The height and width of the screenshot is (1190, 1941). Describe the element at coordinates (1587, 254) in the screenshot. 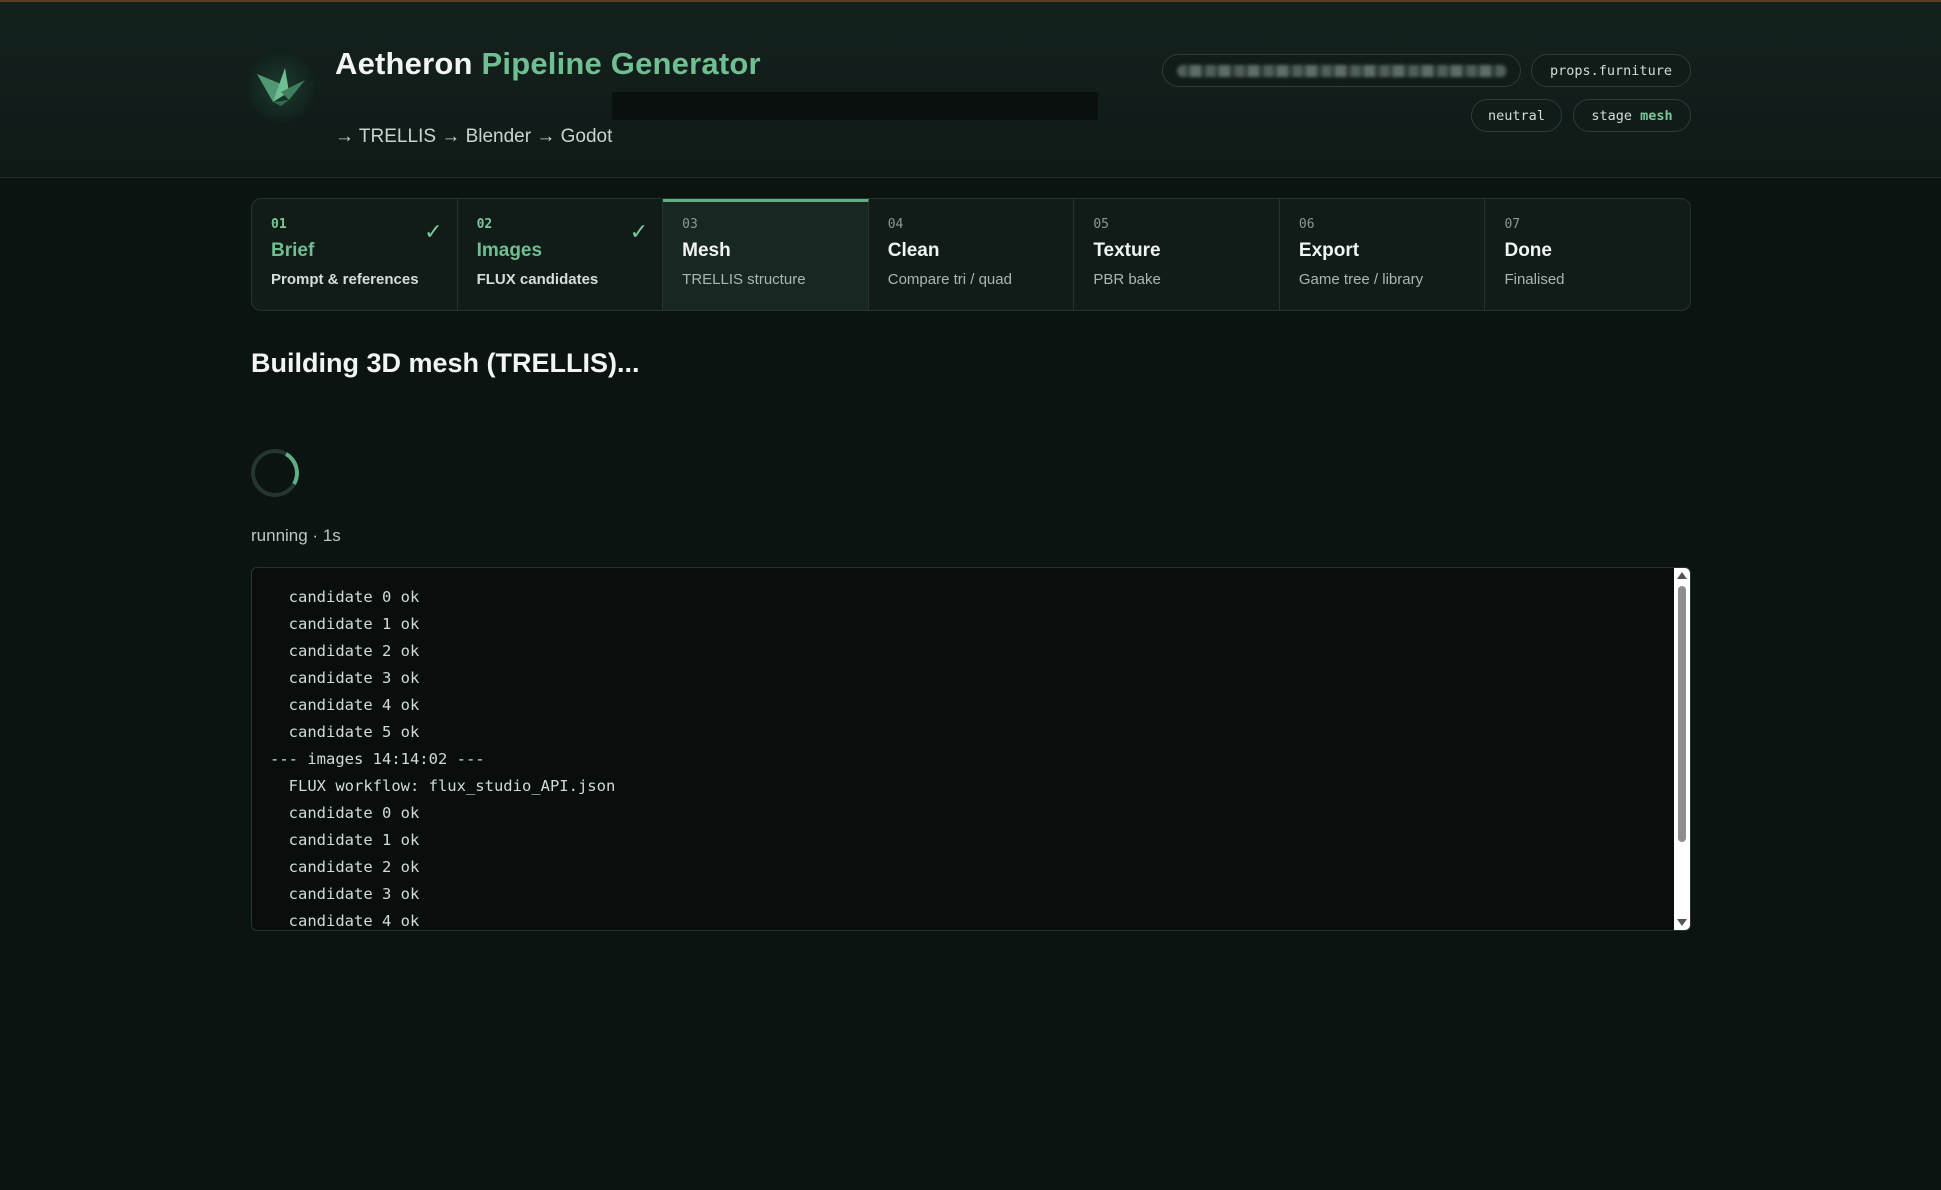

I see `step-done: 07 Done Finalised` at that location.